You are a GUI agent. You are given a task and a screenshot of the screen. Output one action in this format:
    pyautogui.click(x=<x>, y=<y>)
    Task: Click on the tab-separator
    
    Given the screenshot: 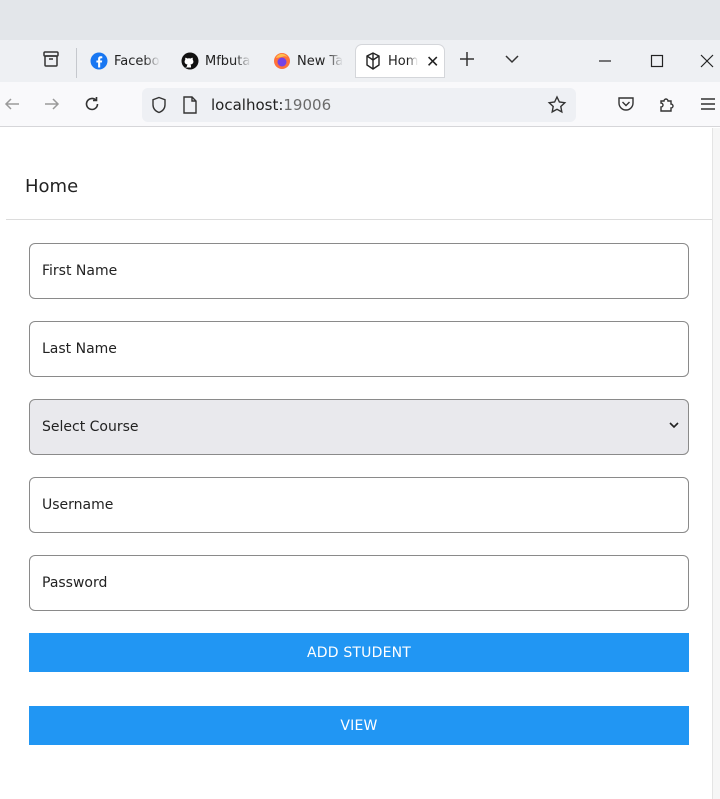 What is the action you would take?
    pyautogui.click(x=76, y=63)
    